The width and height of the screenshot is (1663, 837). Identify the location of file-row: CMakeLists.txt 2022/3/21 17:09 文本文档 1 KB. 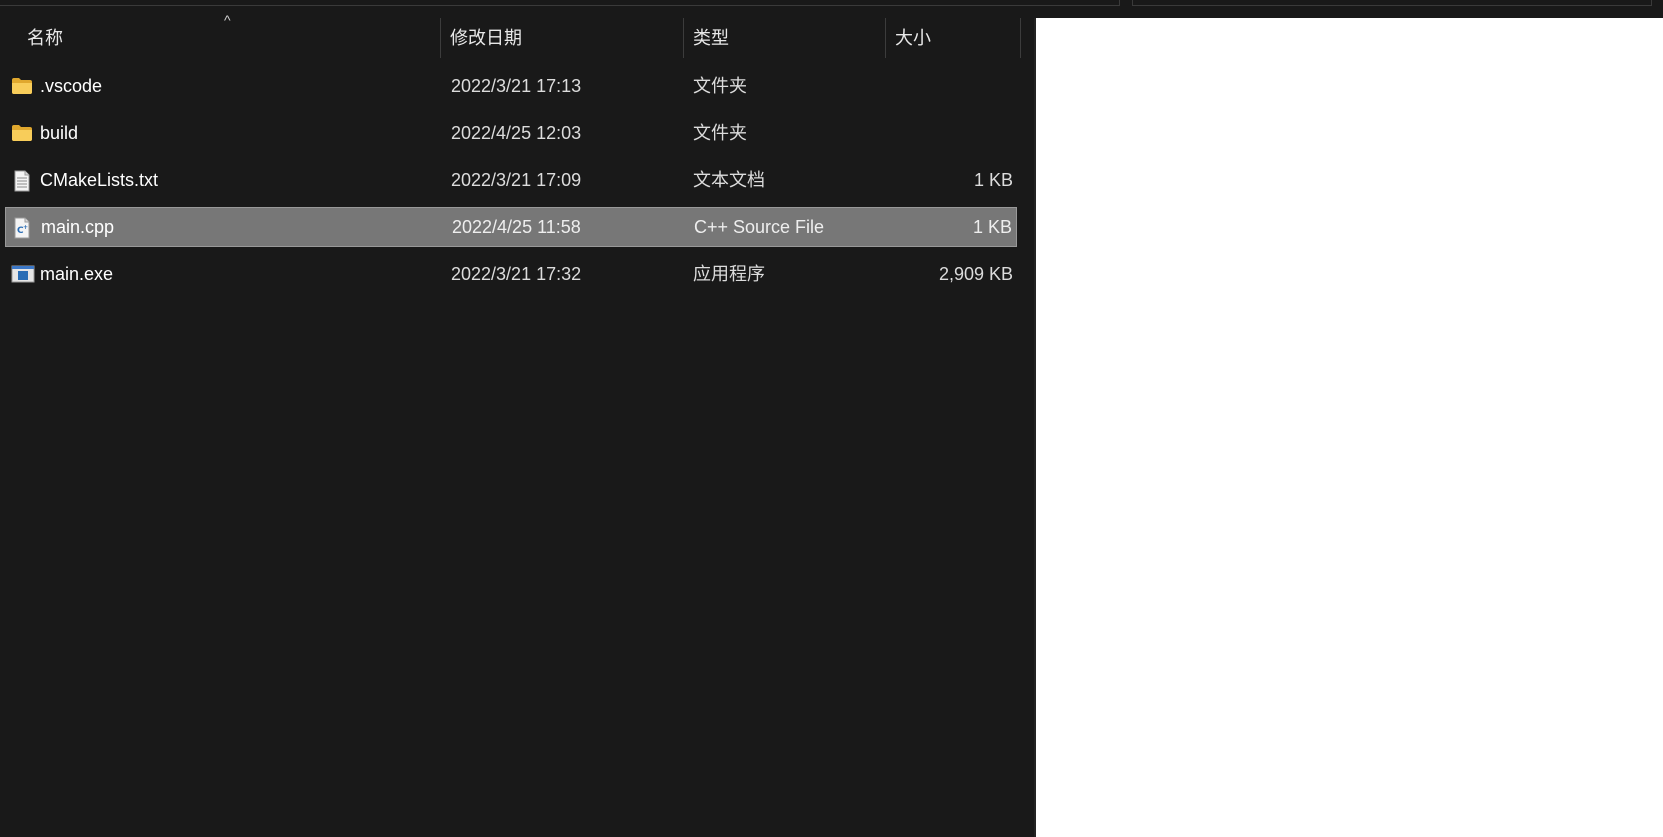
(511, 180).